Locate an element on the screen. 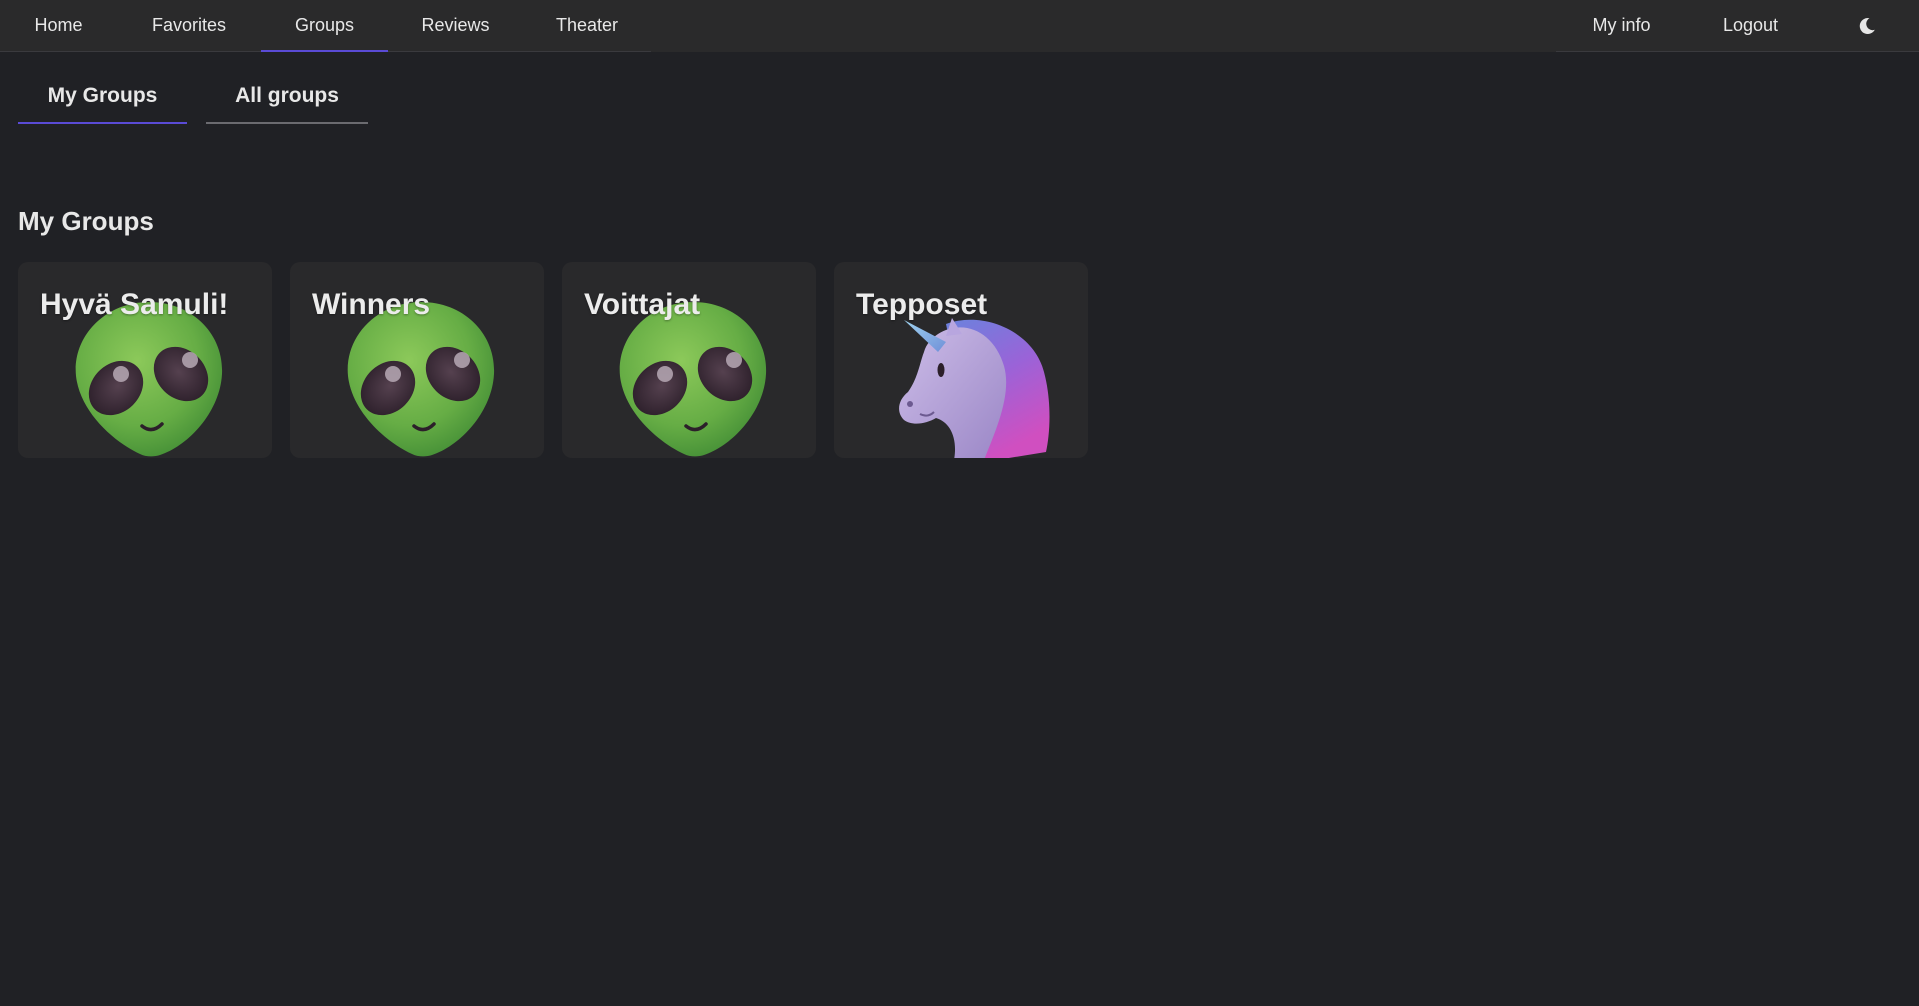 The height and width of the screenshot is (1006, 1919). nav-favorites: Favorites is located at coordinates (189, 26).